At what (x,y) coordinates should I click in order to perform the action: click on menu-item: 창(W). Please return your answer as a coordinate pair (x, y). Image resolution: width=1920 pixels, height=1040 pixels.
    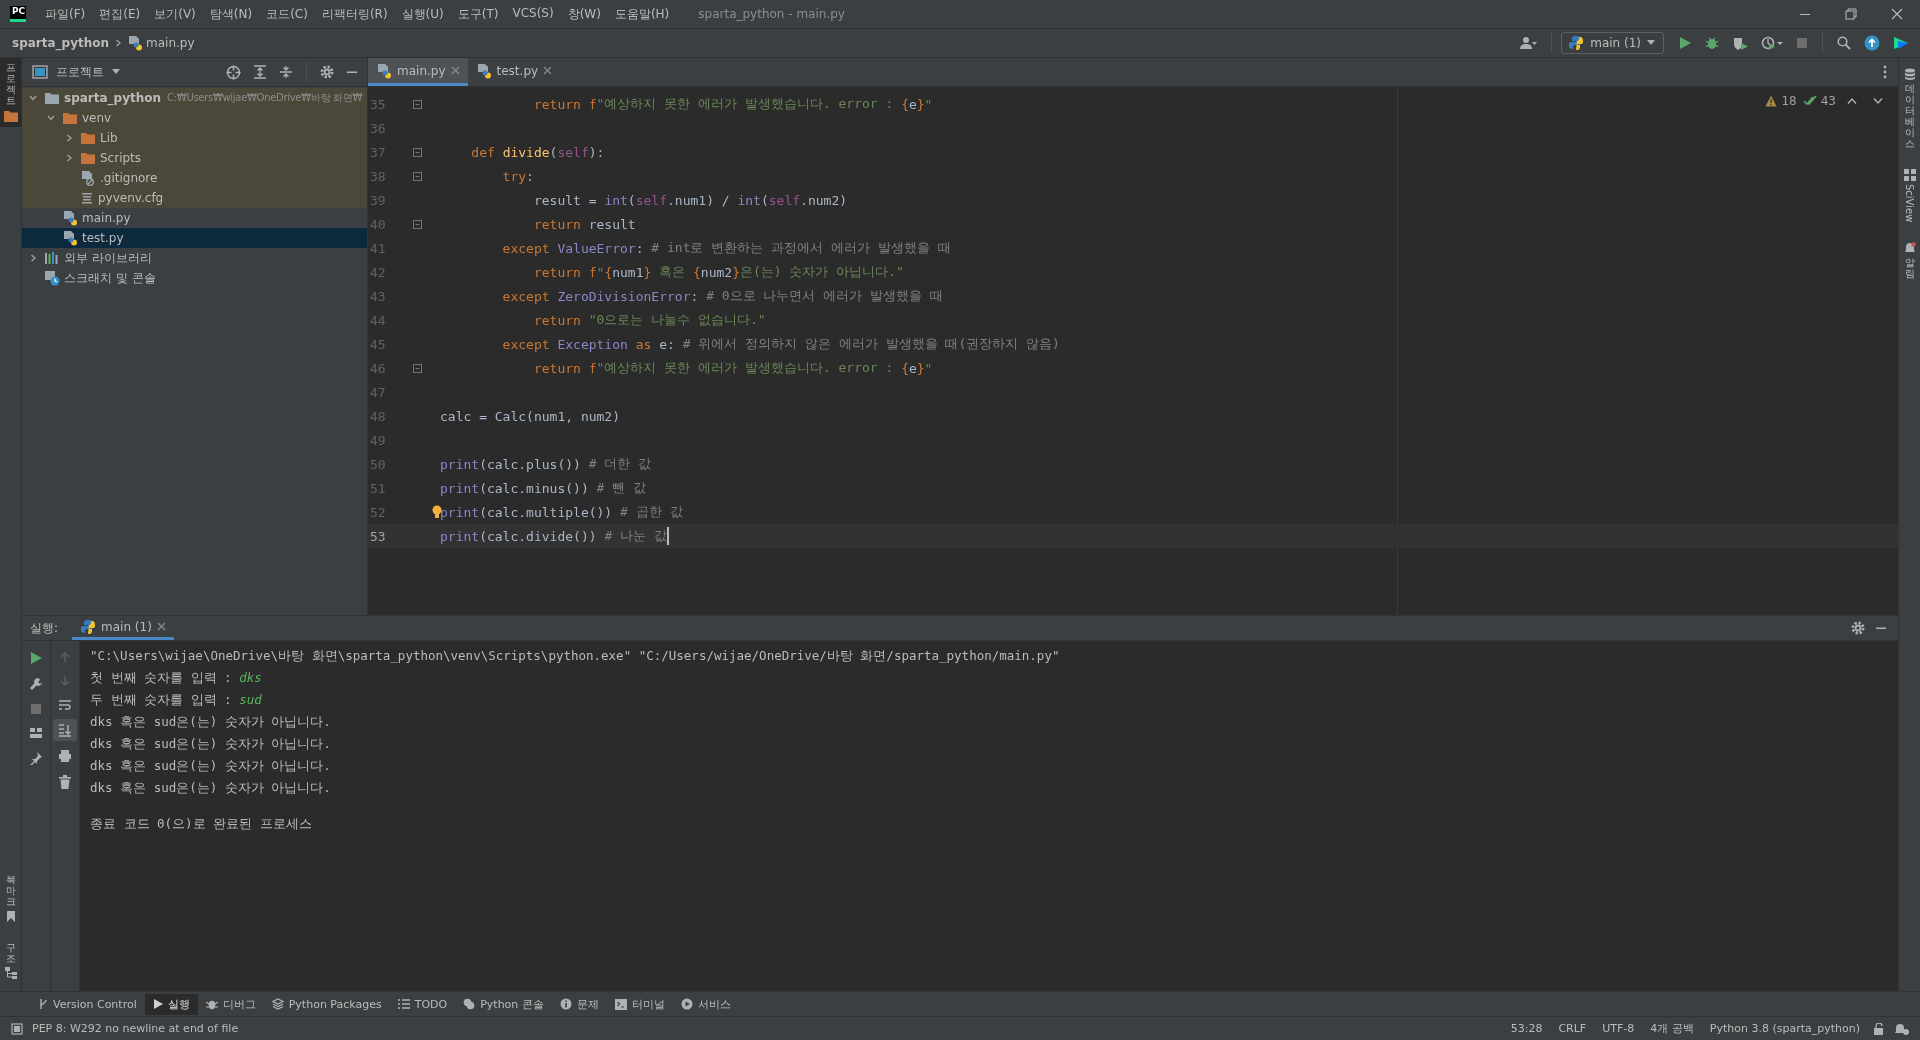
    Looking at the image, I should click on (584, 14).